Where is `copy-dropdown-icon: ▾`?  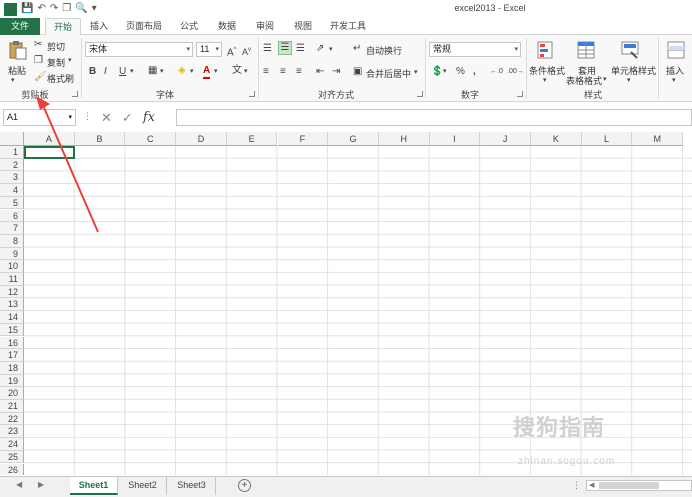
copy-dropdown-icon: ▾ is located at coordinates (70, 61).